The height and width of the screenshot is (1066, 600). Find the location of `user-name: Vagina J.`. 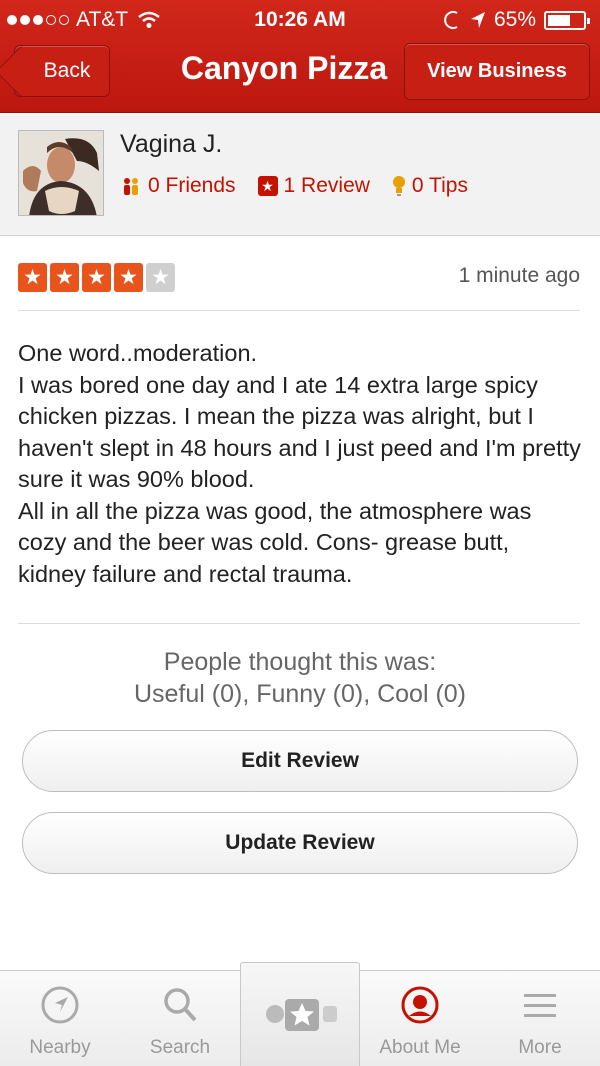

user-name: Vagina J. is located at coordinates (171, 144).